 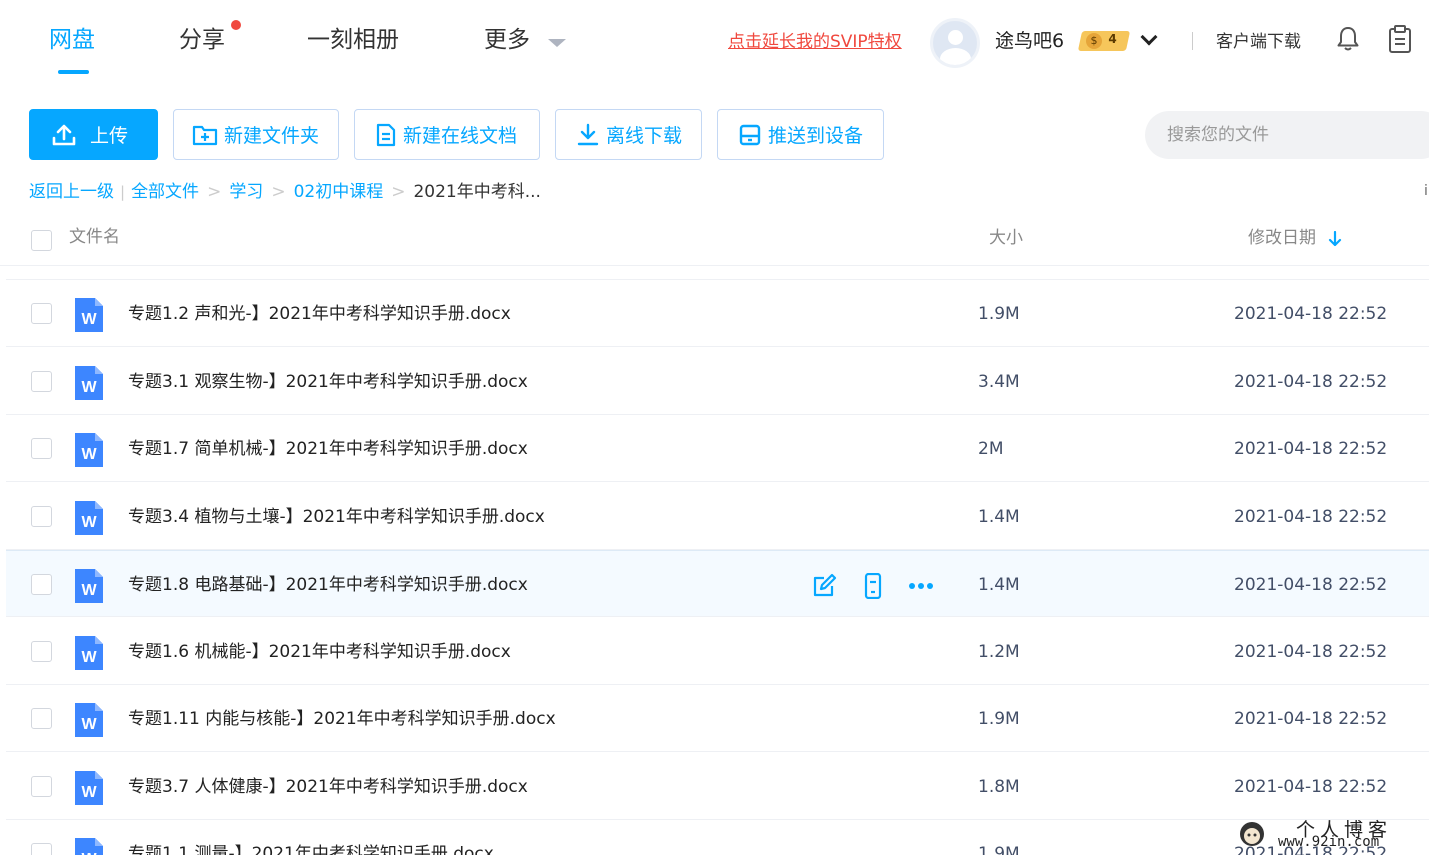 I want to click on search-box, so click(x=1287, y=135).